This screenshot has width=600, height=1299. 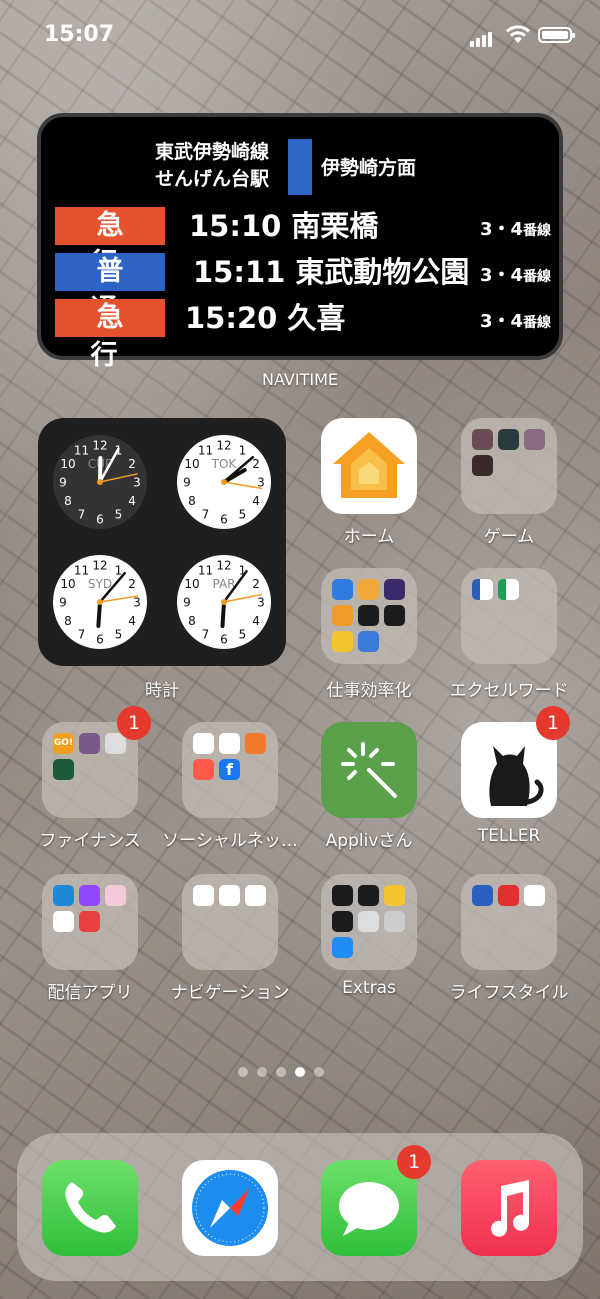 I want to click on excel-word-folder-label: エクセルワード, so click(x=509, y=691).